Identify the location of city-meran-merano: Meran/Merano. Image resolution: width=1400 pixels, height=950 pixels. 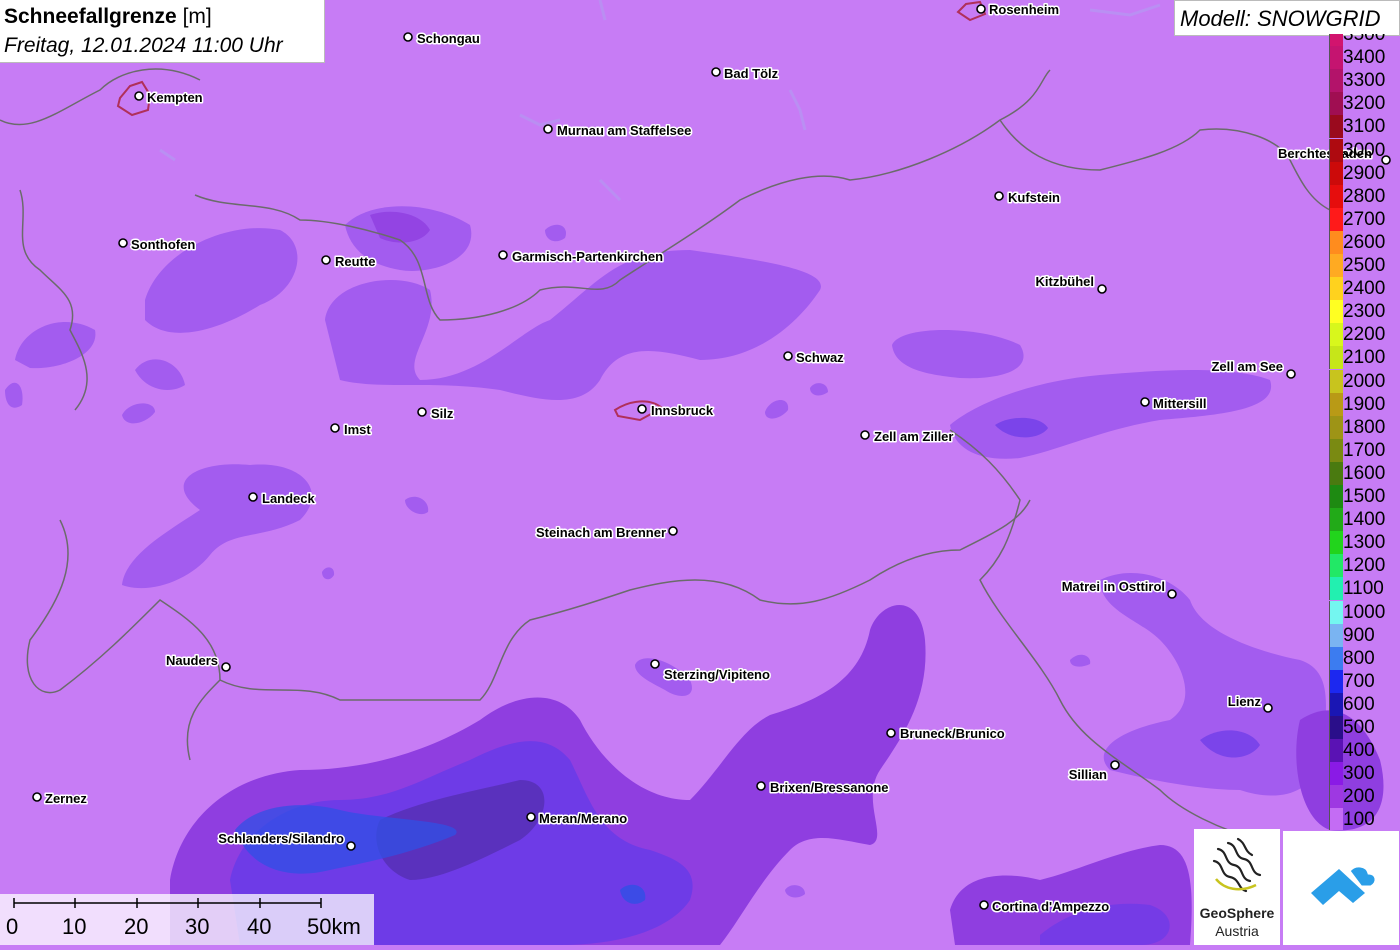
(577, 819).